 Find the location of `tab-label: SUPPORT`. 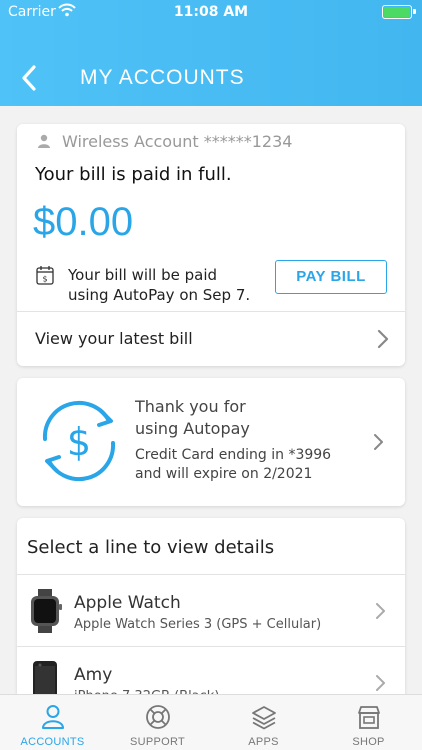

tab-label: SUPPORT is located at coordinates (157, 742).